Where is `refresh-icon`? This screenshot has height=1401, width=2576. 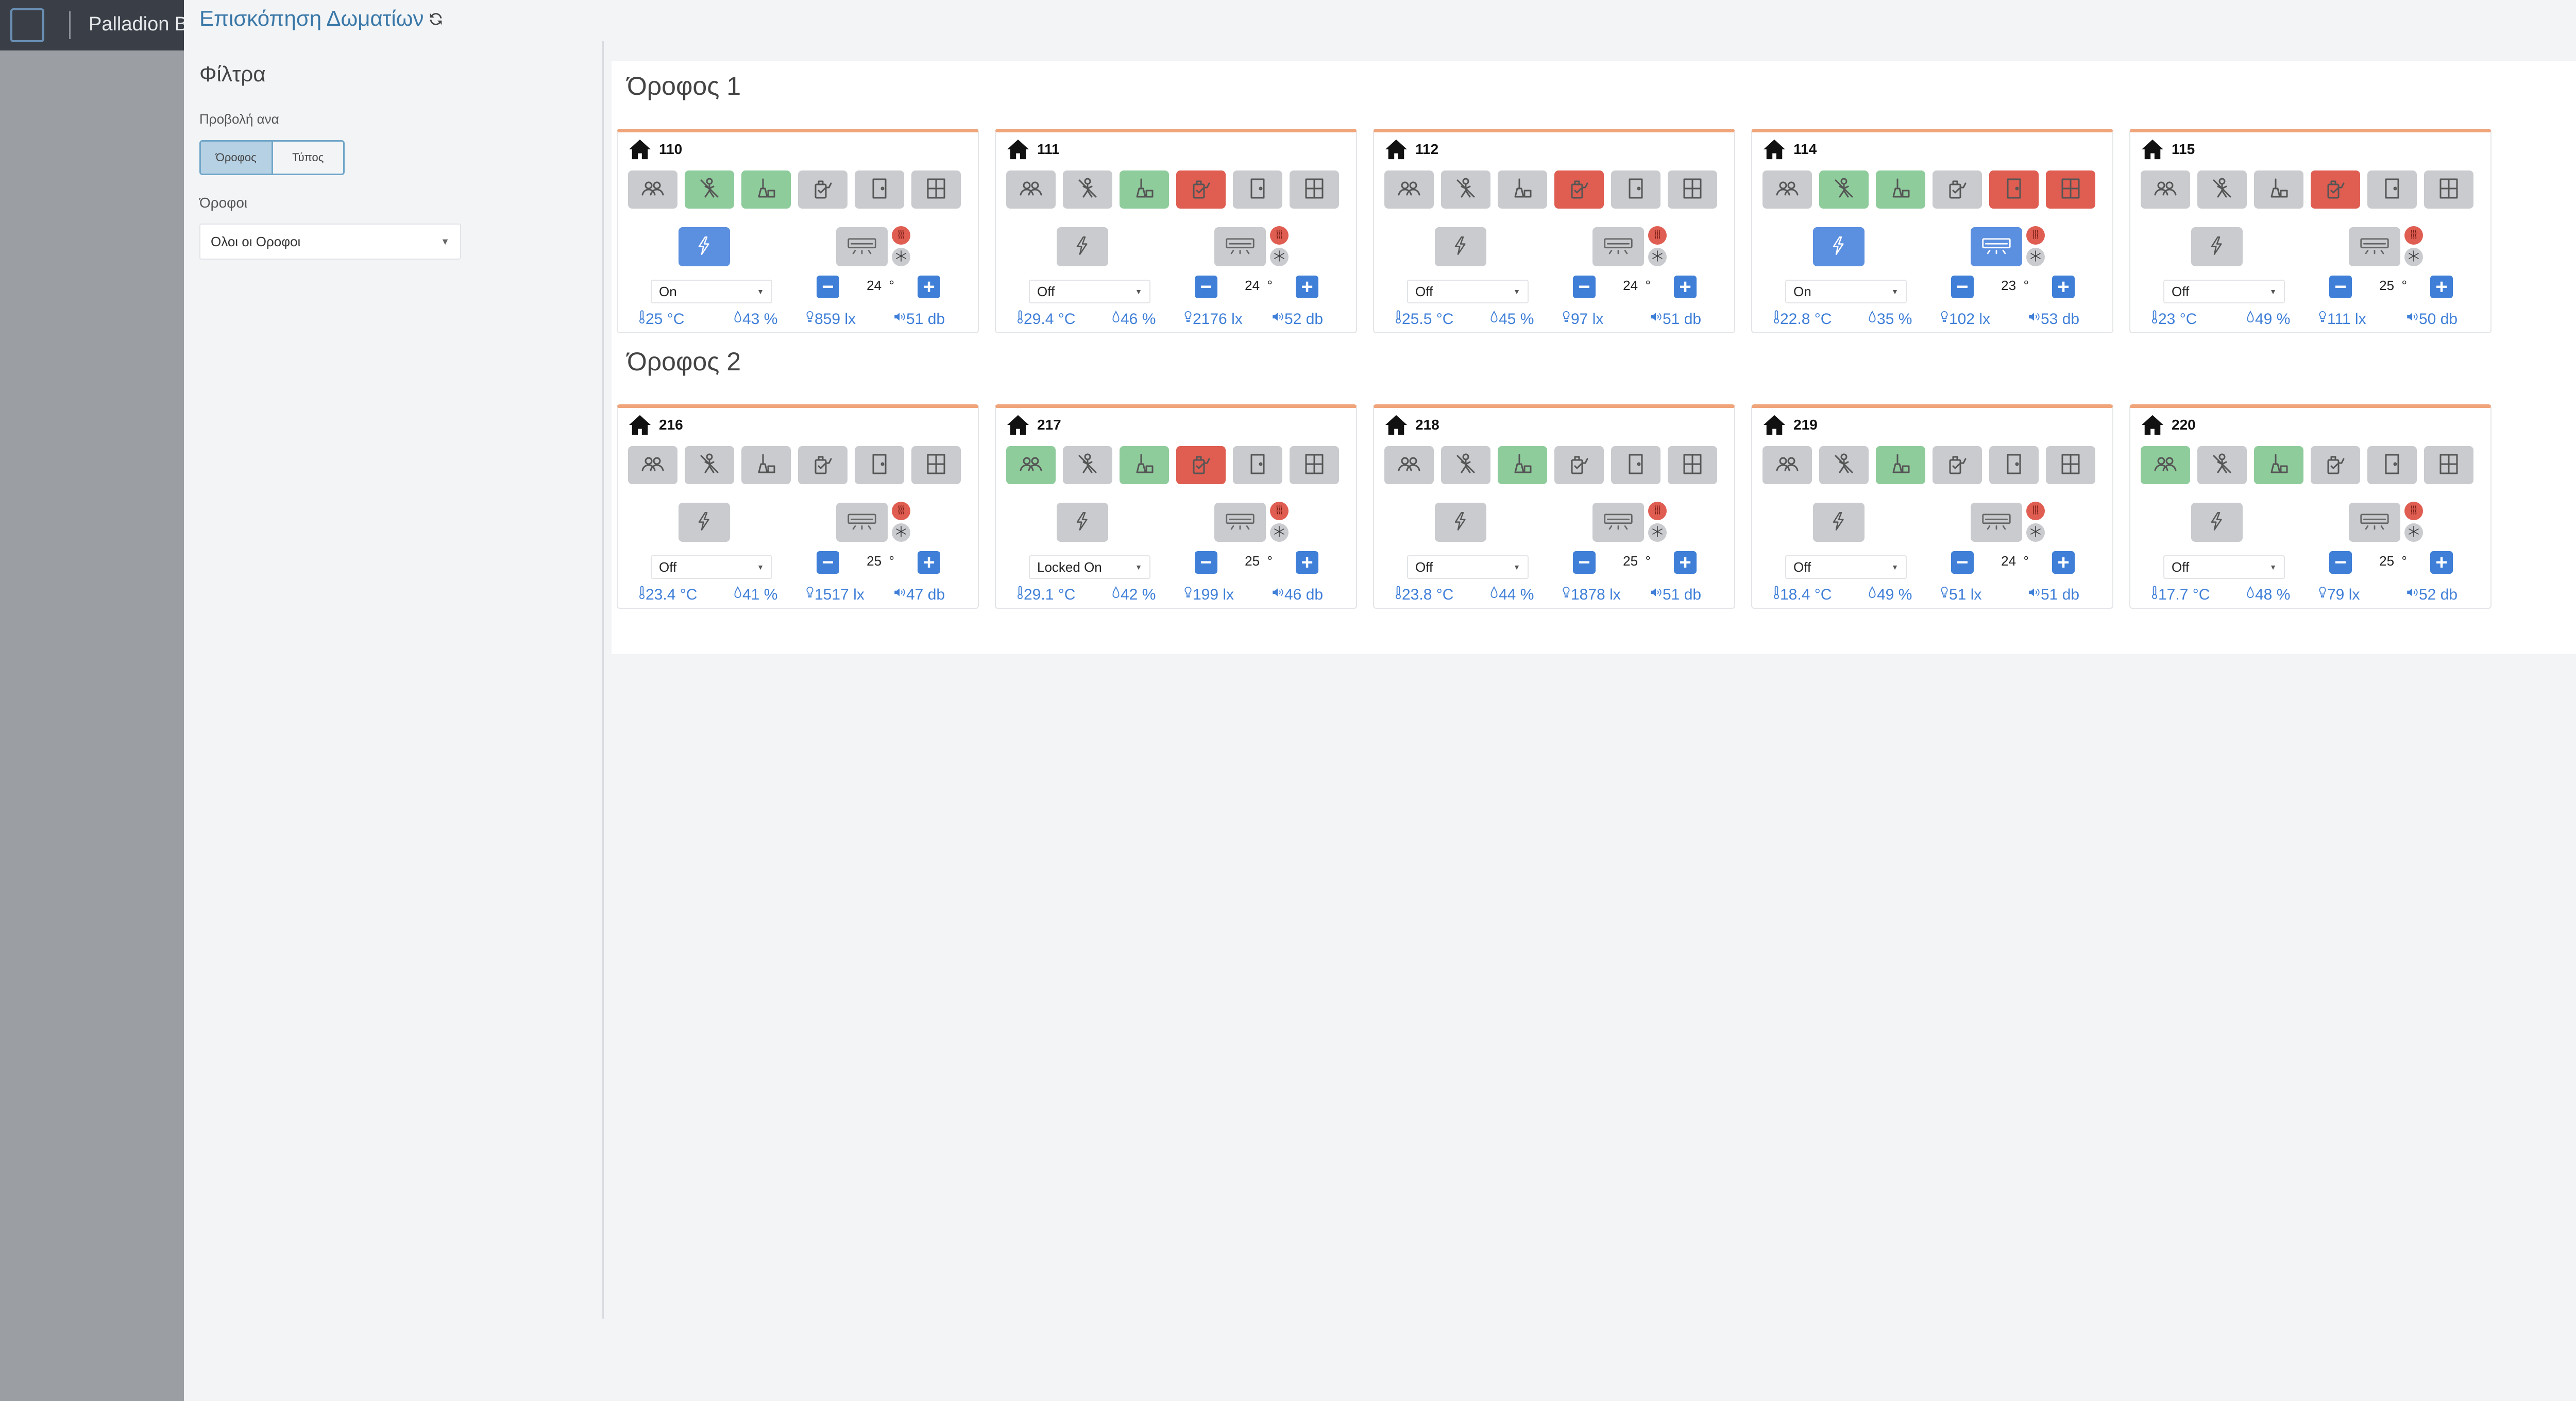 refresh-icon is located at coordinates (436, 17).